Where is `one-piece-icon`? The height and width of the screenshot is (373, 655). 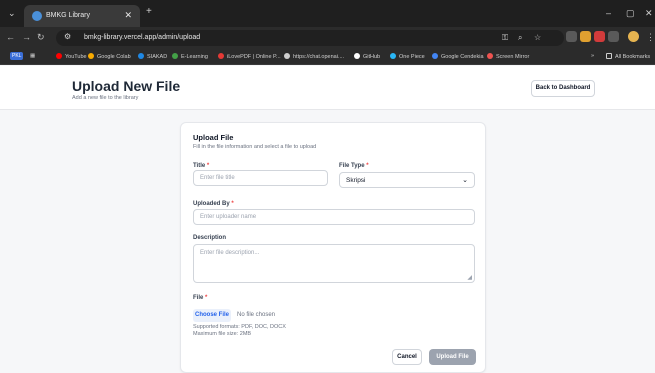
one-piece-icon is located at coordinates (393, 56).